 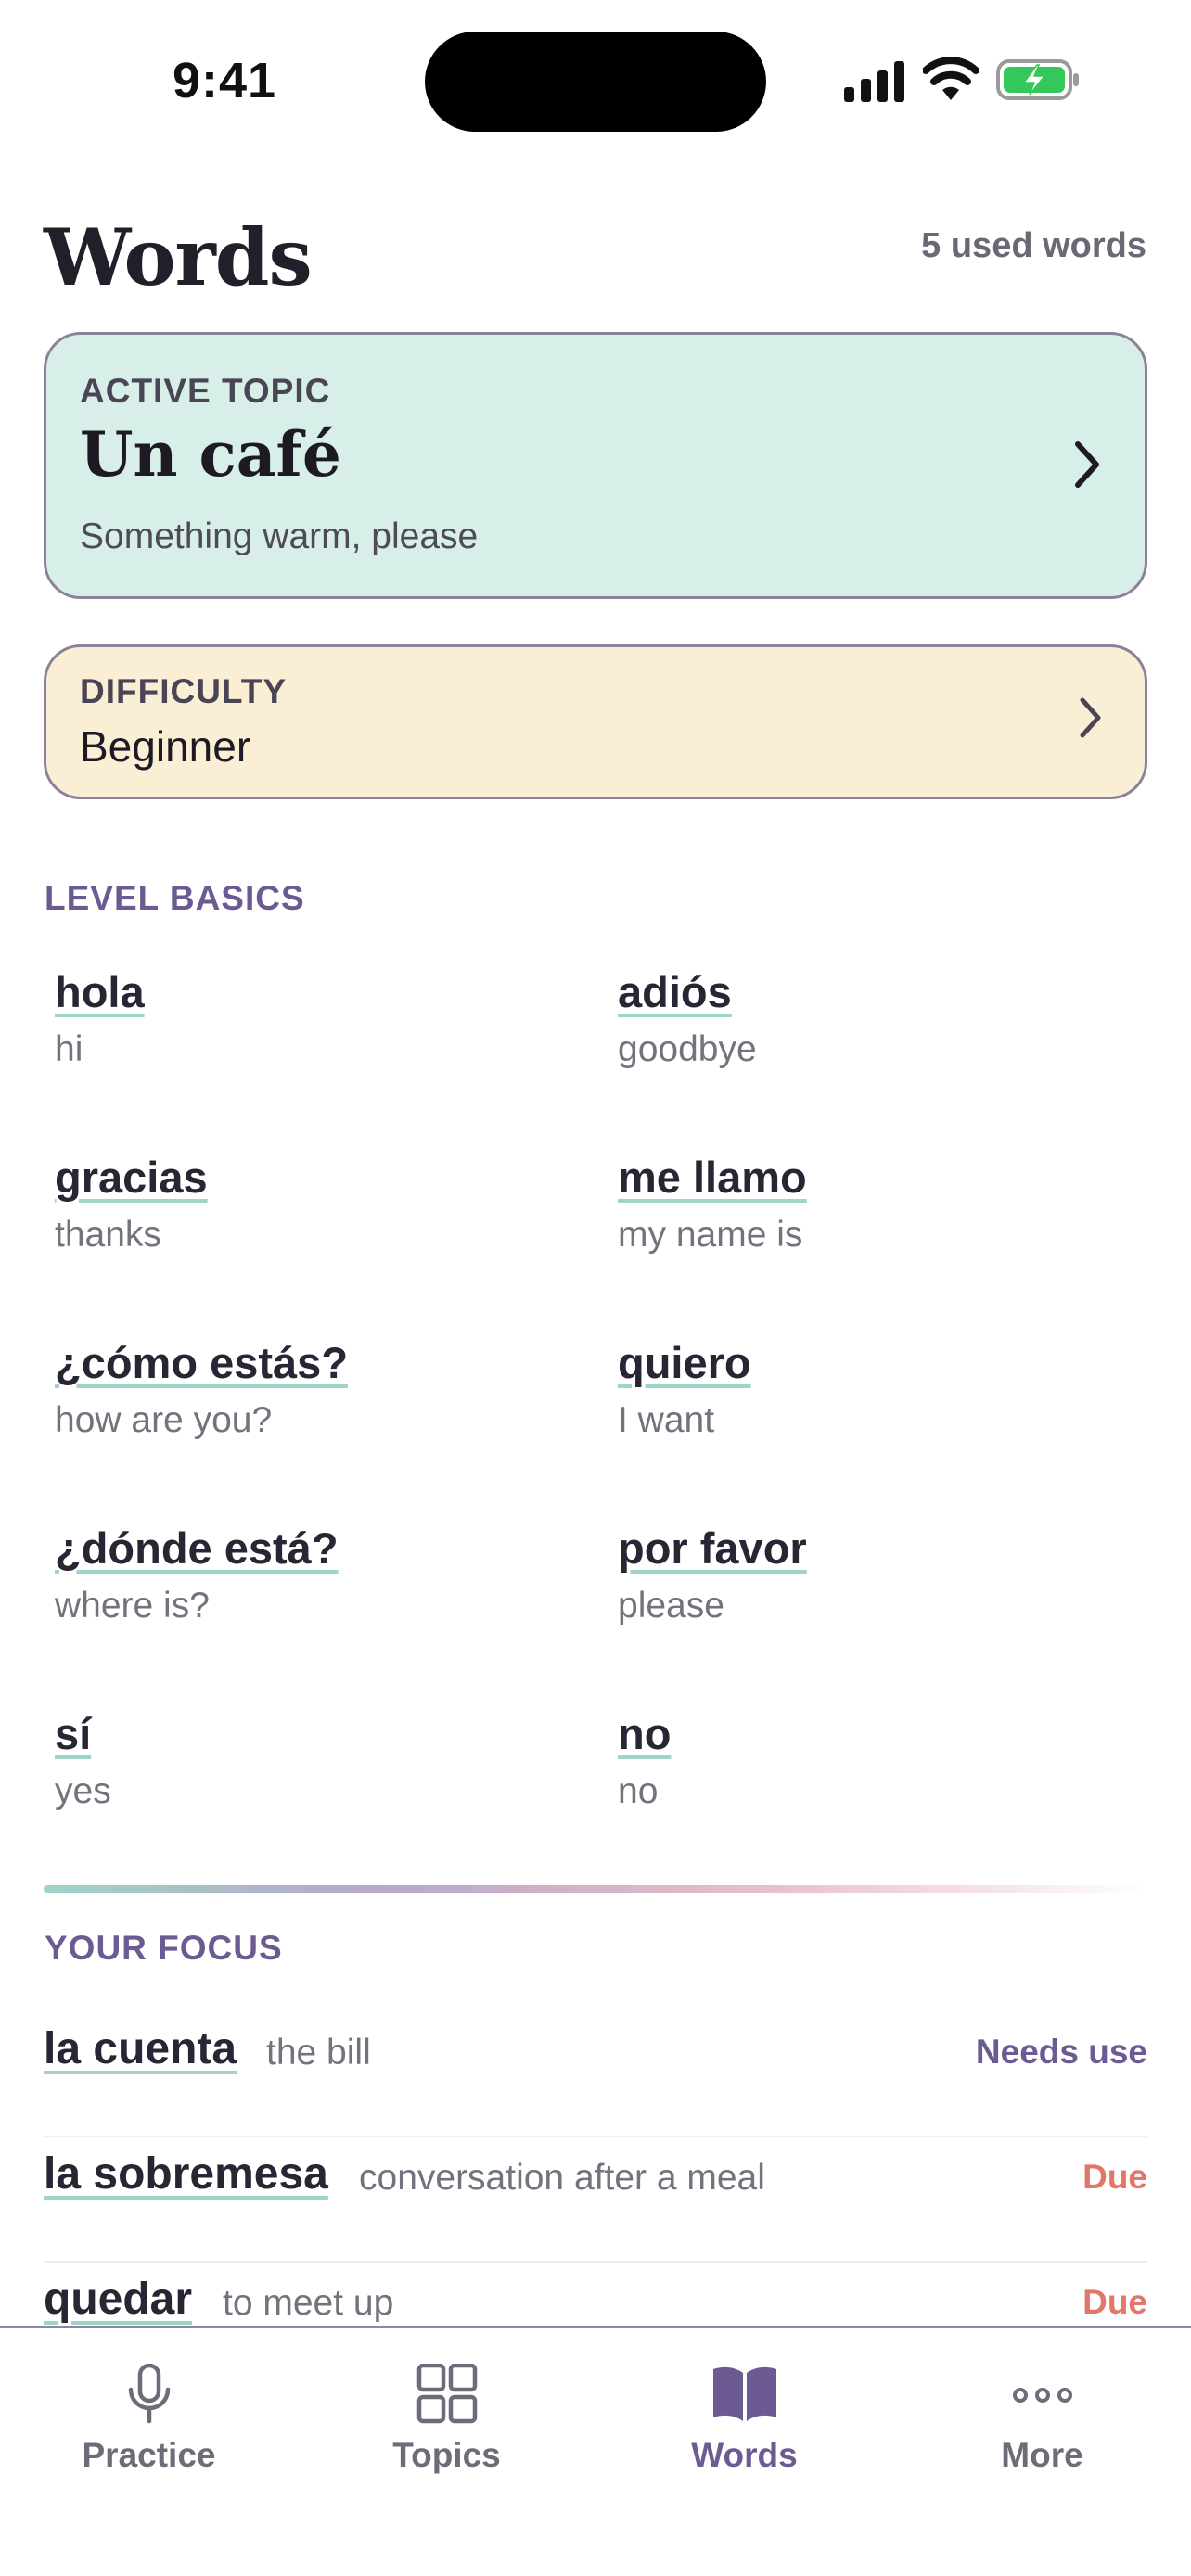 What do you see at coordinates (744, 2393) in the screenshot?
I see `book-icon` at bounding box center [744, 2393].